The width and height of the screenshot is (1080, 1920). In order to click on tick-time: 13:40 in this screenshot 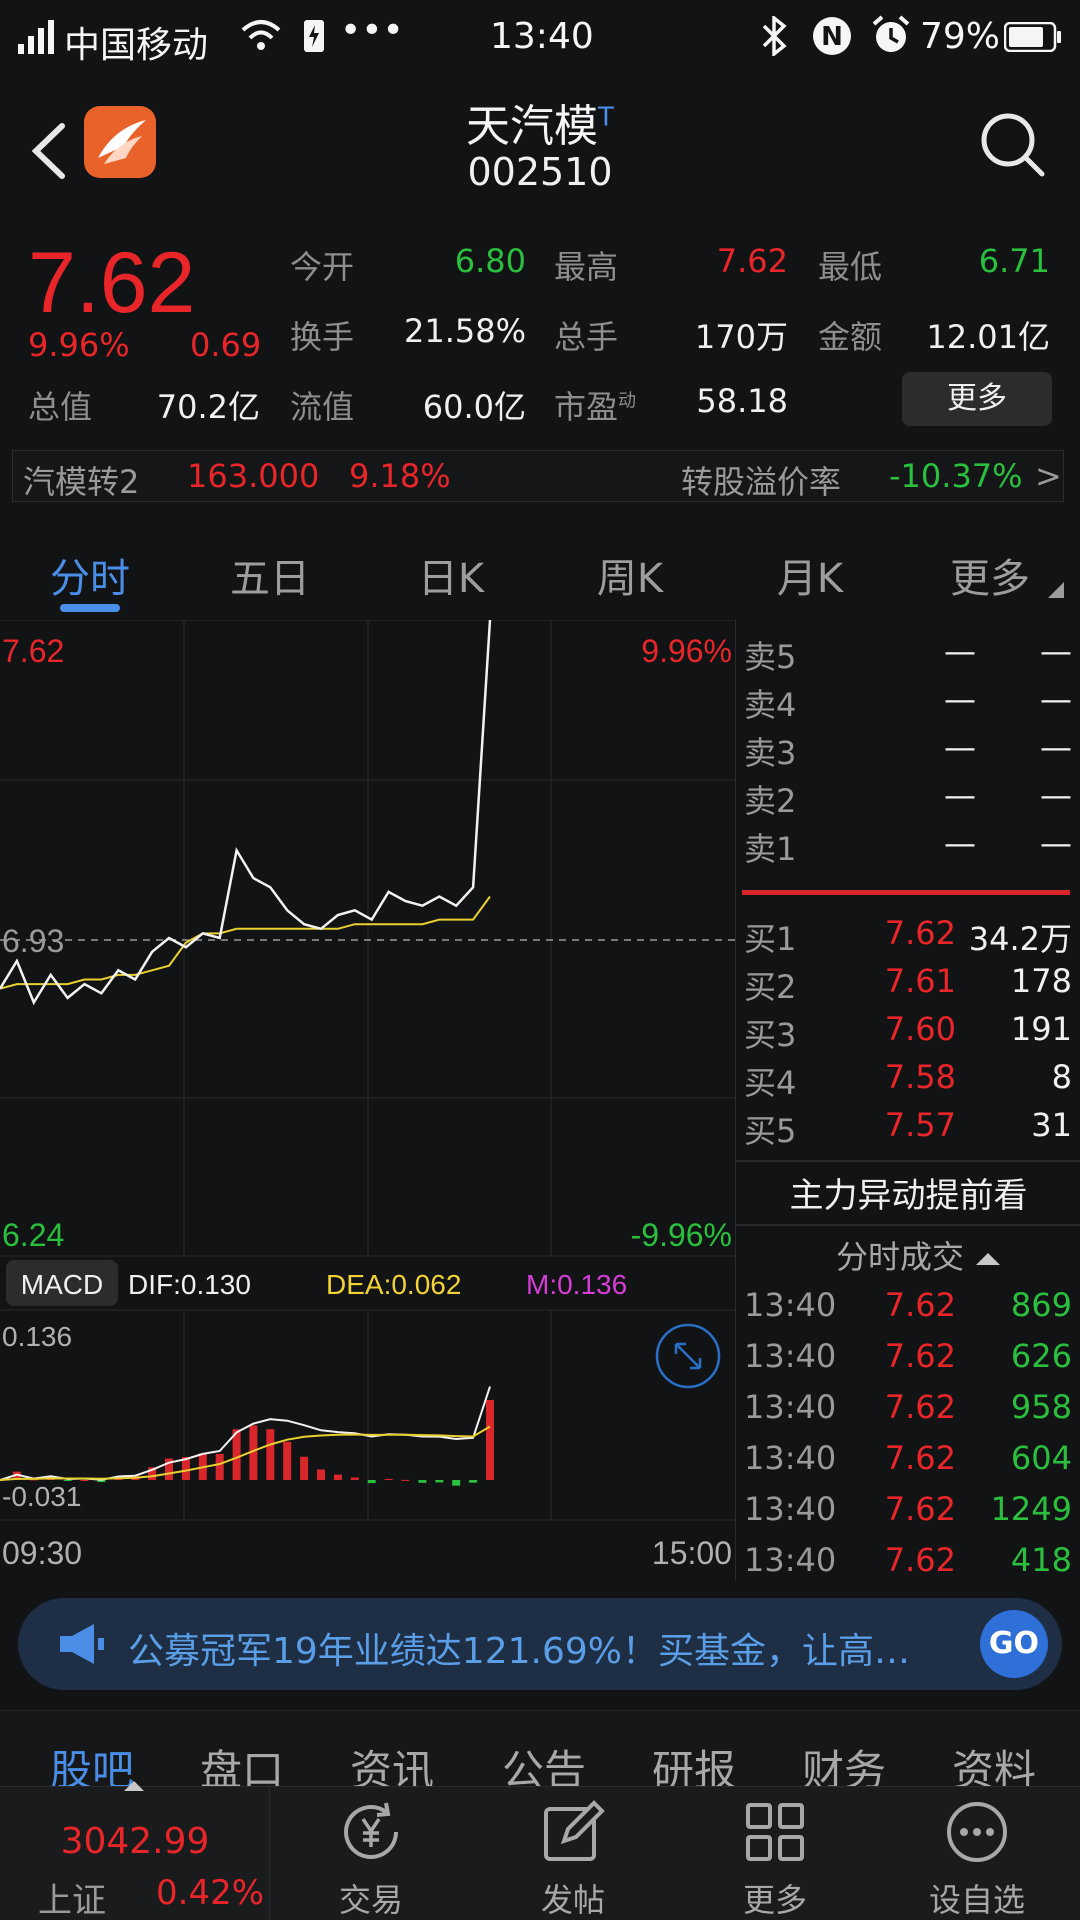, I will do `click(790, 1407)`.